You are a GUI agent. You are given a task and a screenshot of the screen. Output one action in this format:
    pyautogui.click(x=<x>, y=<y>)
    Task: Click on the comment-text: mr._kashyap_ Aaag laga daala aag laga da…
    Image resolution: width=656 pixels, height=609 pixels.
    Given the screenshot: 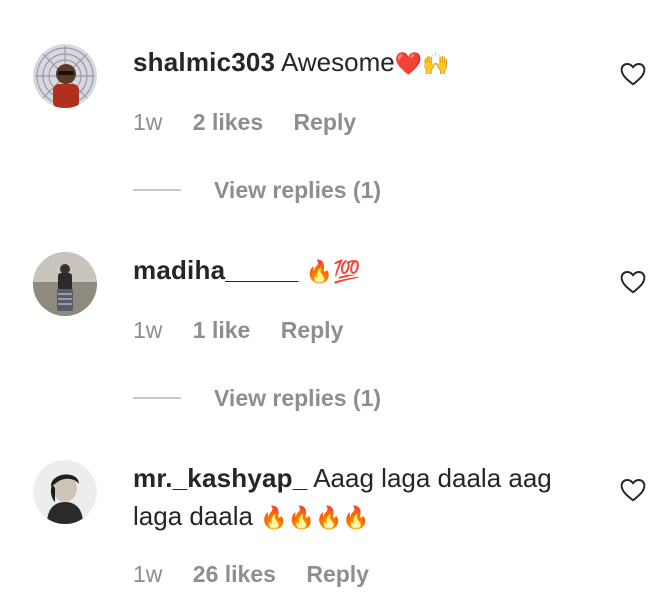 What is the action you would take?
    pyautogui.click(x=368, y=498)
    